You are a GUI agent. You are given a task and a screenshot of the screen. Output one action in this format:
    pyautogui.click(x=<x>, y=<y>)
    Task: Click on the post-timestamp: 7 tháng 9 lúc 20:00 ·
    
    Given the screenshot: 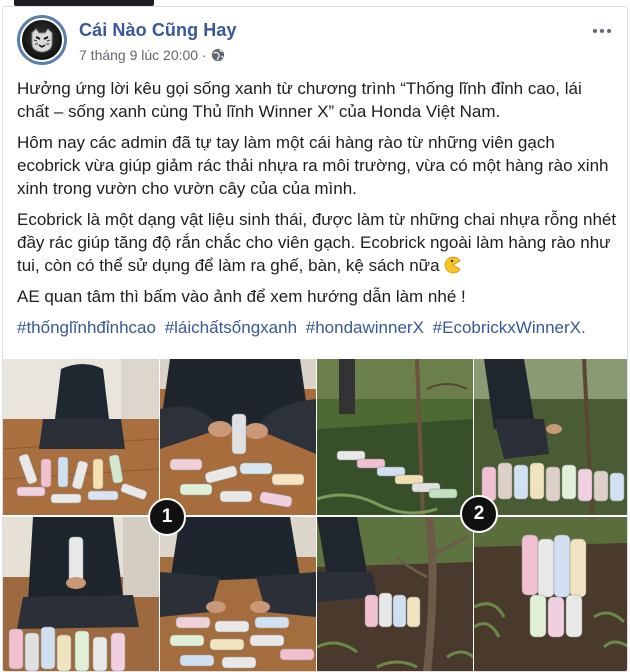 What is the action you would take?
    pyautogui.click(x=143, y=55)
    